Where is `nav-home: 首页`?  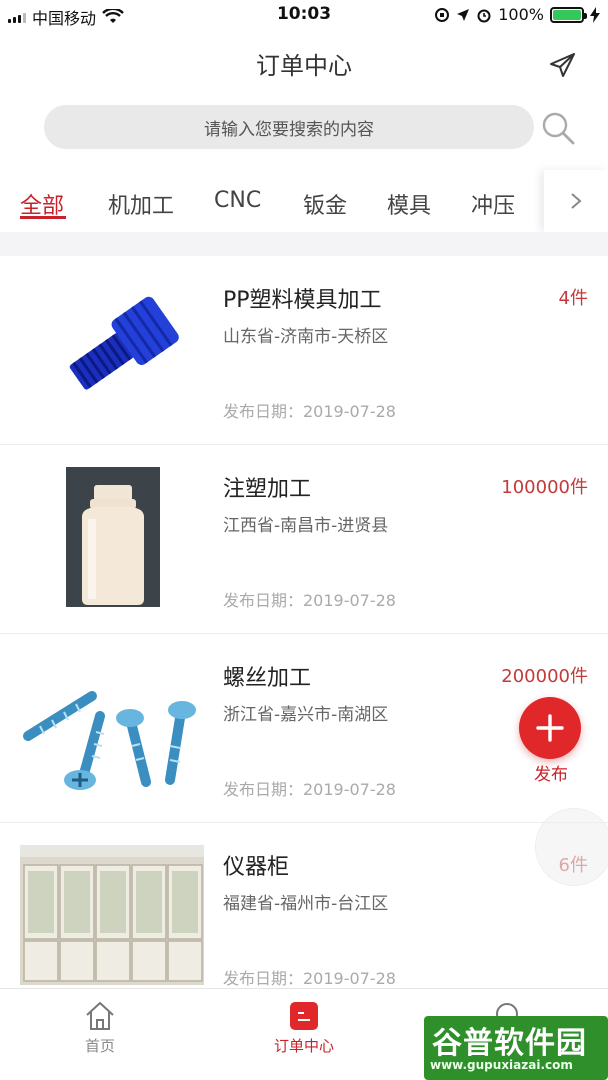
nav-home: 首页 is located at coordinates (100, 1027).